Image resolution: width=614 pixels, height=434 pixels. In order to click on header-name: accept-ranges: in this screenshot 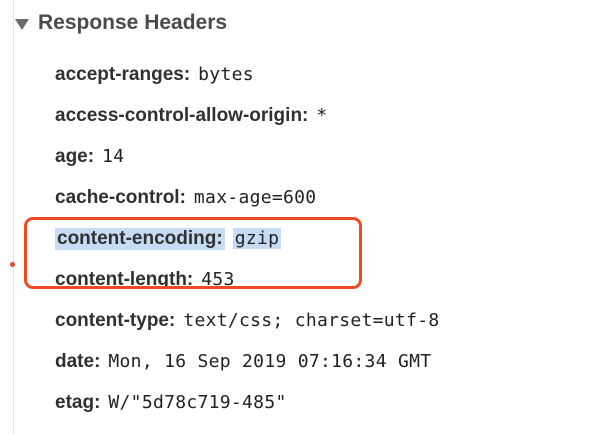, I will do `click(123, 74)`.